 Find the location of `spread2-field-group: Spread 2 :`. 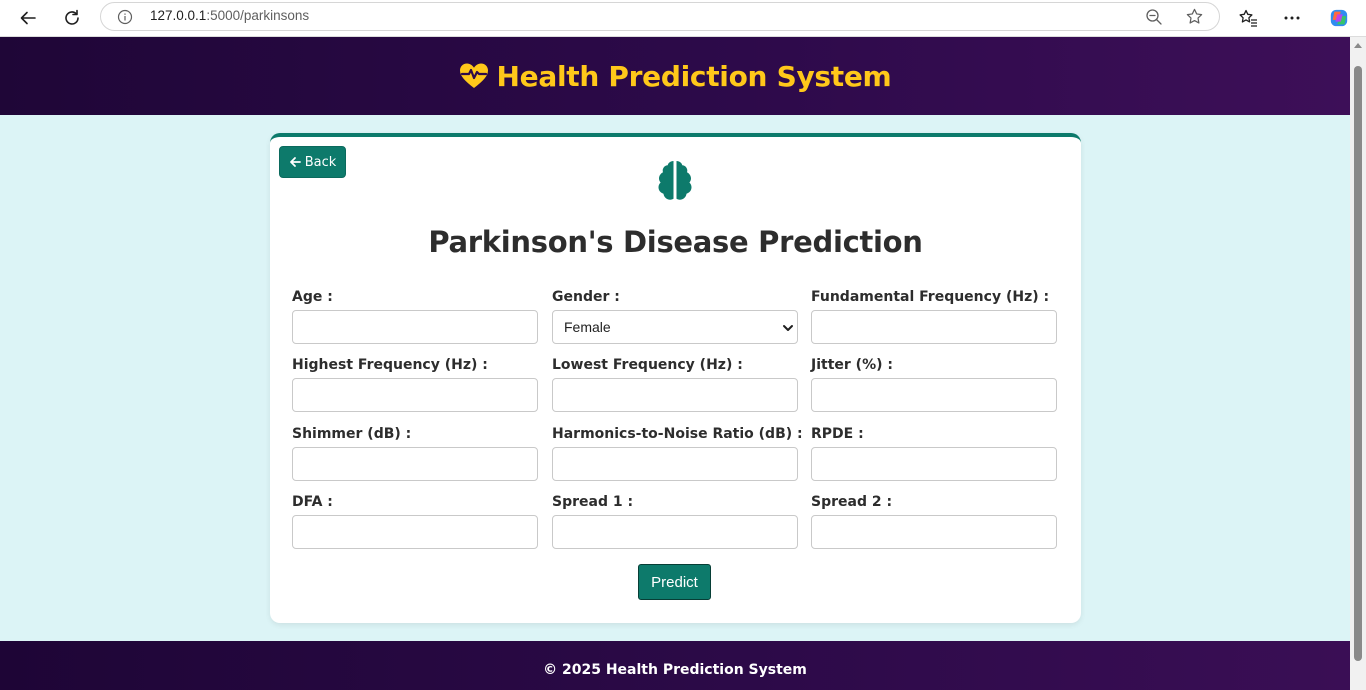

spread2-field-group: Spread 2 : is located at coordinates (934, 521).